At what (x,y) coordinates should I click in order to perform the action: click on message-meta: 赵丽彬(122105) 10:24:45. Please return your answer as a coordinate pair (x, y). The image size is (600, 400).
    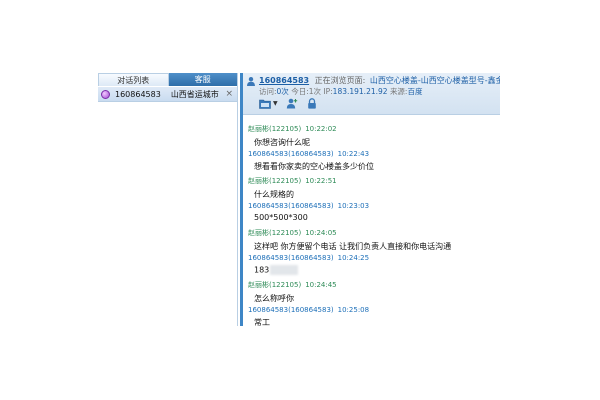
    Looking at the image, I should click on (368, 285).